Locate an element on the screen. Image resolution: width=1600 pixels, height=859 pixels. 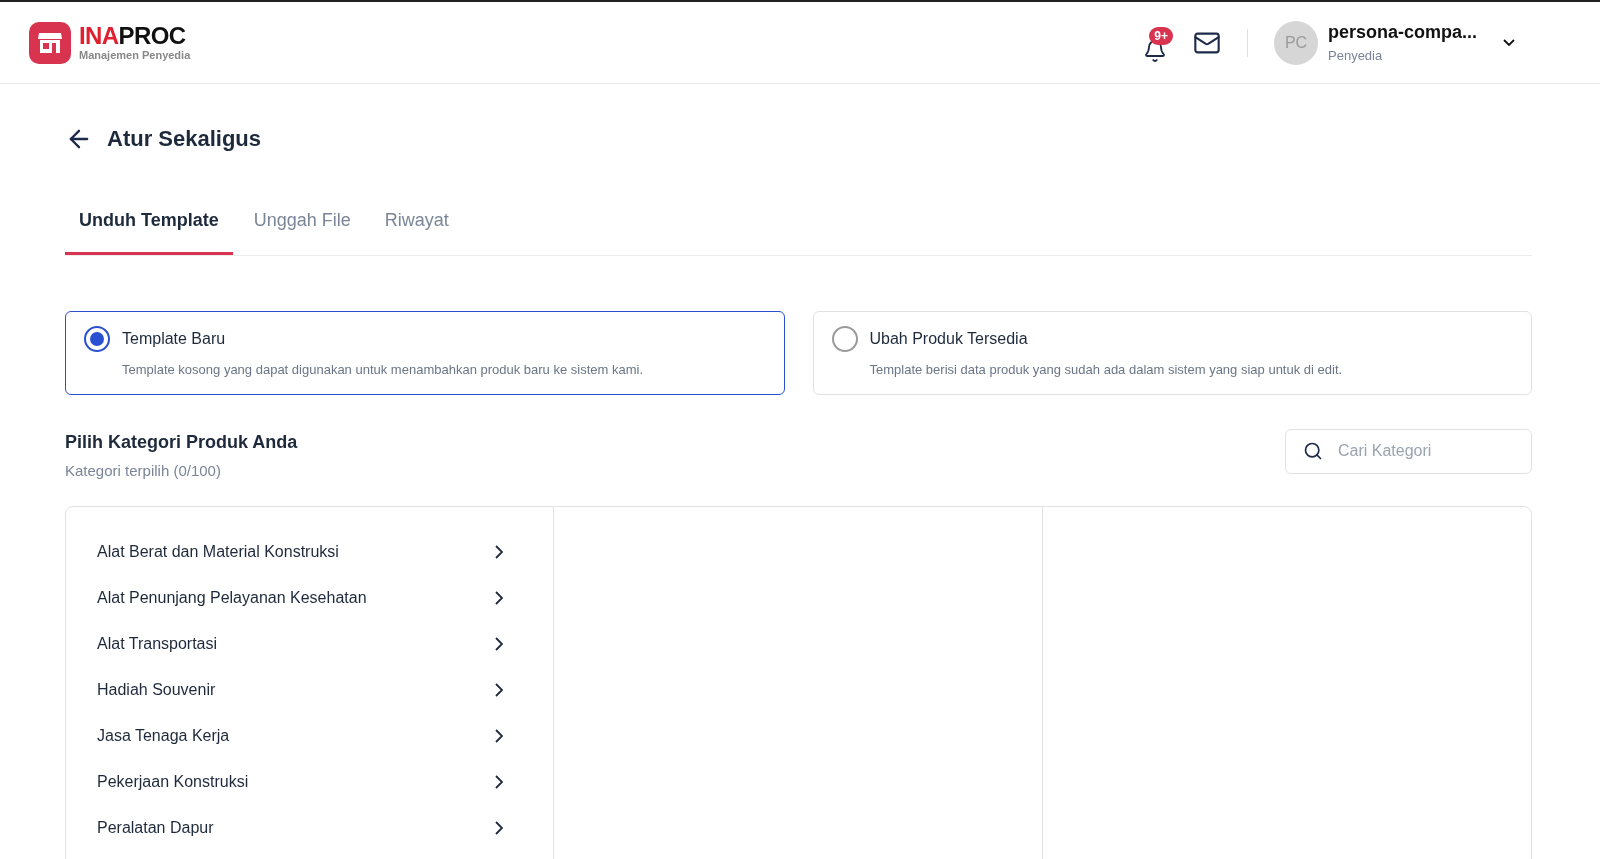
option-title: Ubah Produk Tersedia is located at coordinates (949, 339).